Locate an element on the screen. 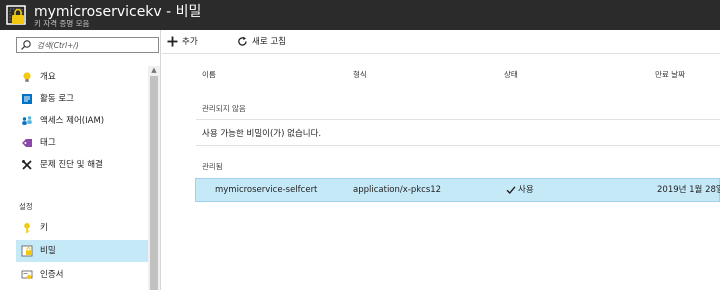 This screenshot has width=720, height=290. group-label-managed: 관리됨 is located at coordinates (212, 166).